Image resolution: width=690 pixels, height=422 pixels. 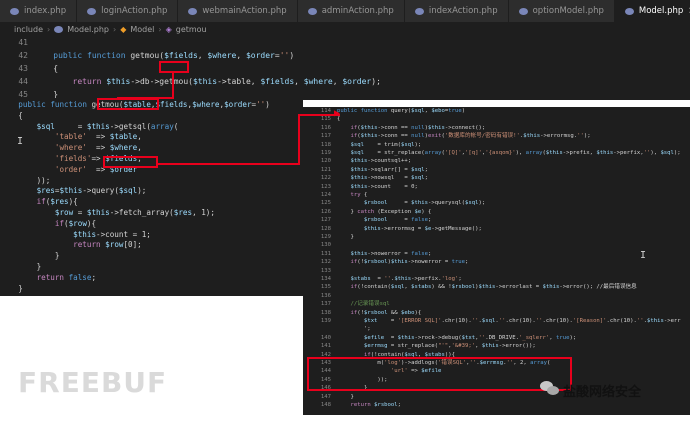 What do you see at coordinates (88, 29) in the screenshot?
I see `breadcrumb-file: Model.php` at bounding box center [88, 29].